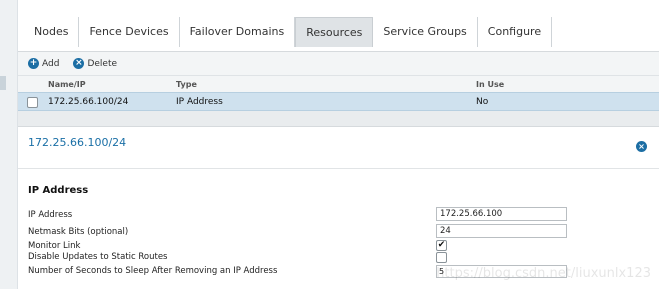 The image size is (659, 289). I want to click on tab-failover-domains: Failover Domains, so click(238, 32).